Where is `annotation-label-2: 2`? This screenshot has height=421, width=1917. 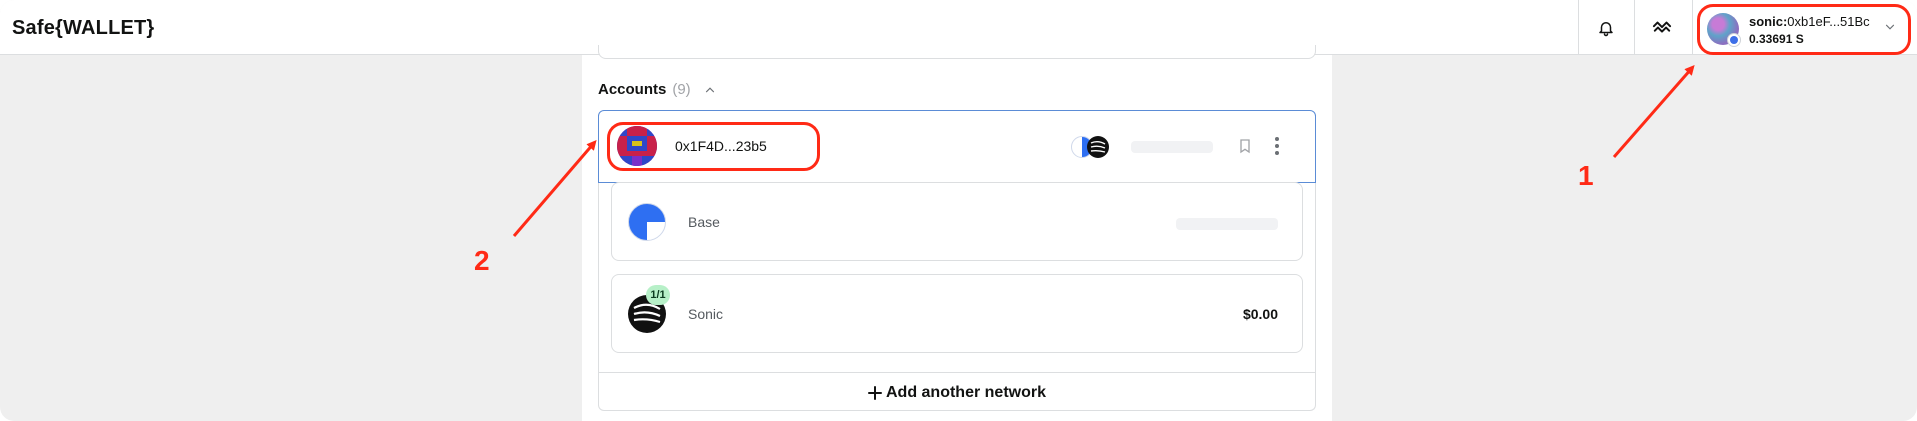 annotation-label-2: 2 is located at coordinates (482, 260).